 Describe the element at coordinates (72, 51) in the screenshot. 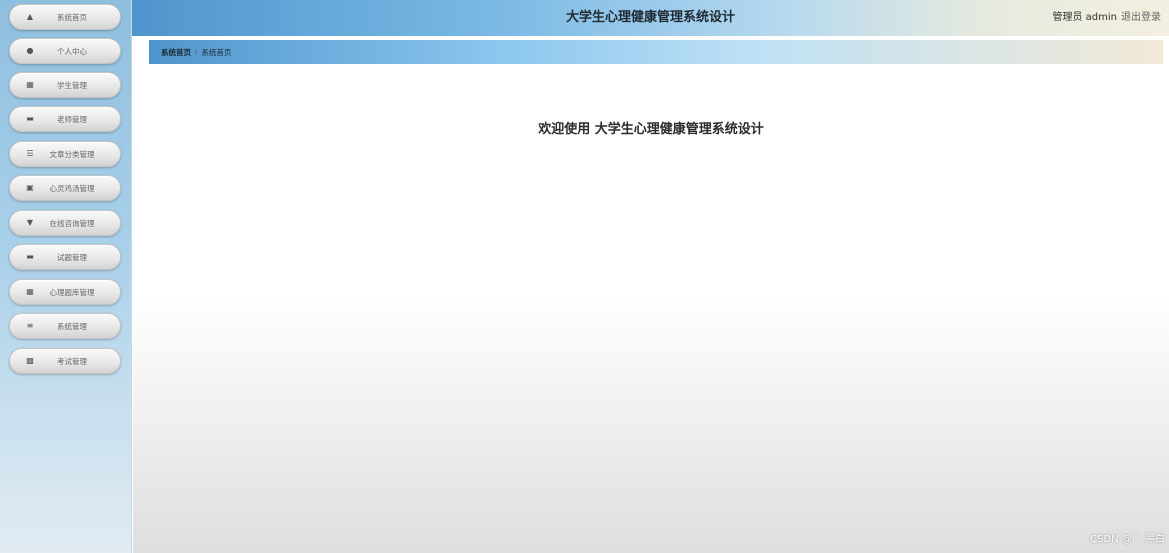

I see `sidebar-item-label: 个人中心` at that location.